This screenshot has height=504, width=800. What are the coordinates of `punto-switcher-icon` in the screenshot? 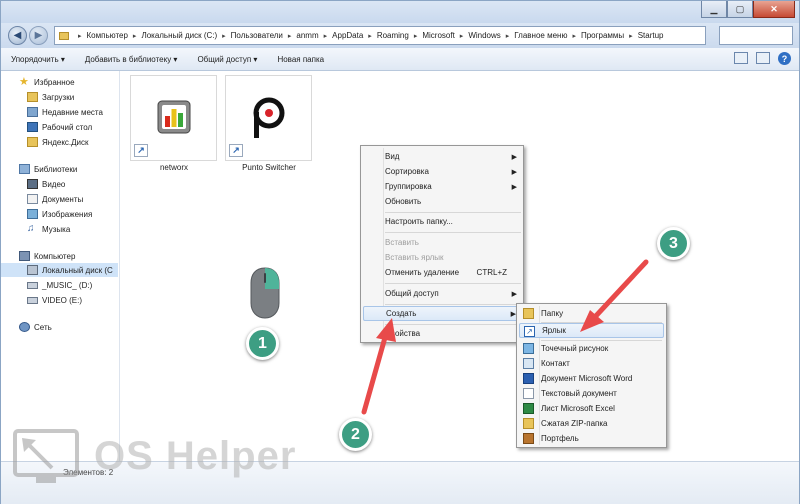 It's located at (269, 117).